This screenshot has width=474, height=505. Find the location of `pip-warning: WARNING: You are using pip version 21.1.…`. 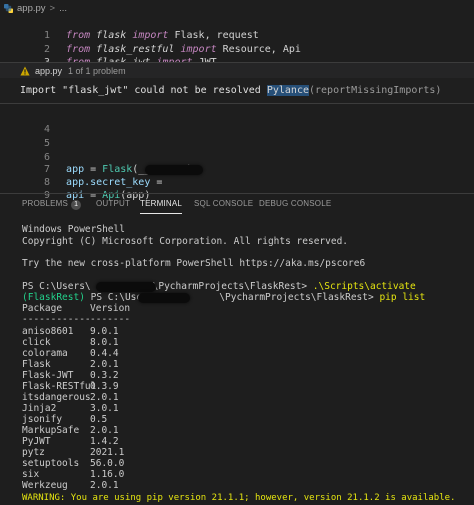

pip-warning: WARNING: You are using pip version 21.1.… is located at coordinates (239, 498).